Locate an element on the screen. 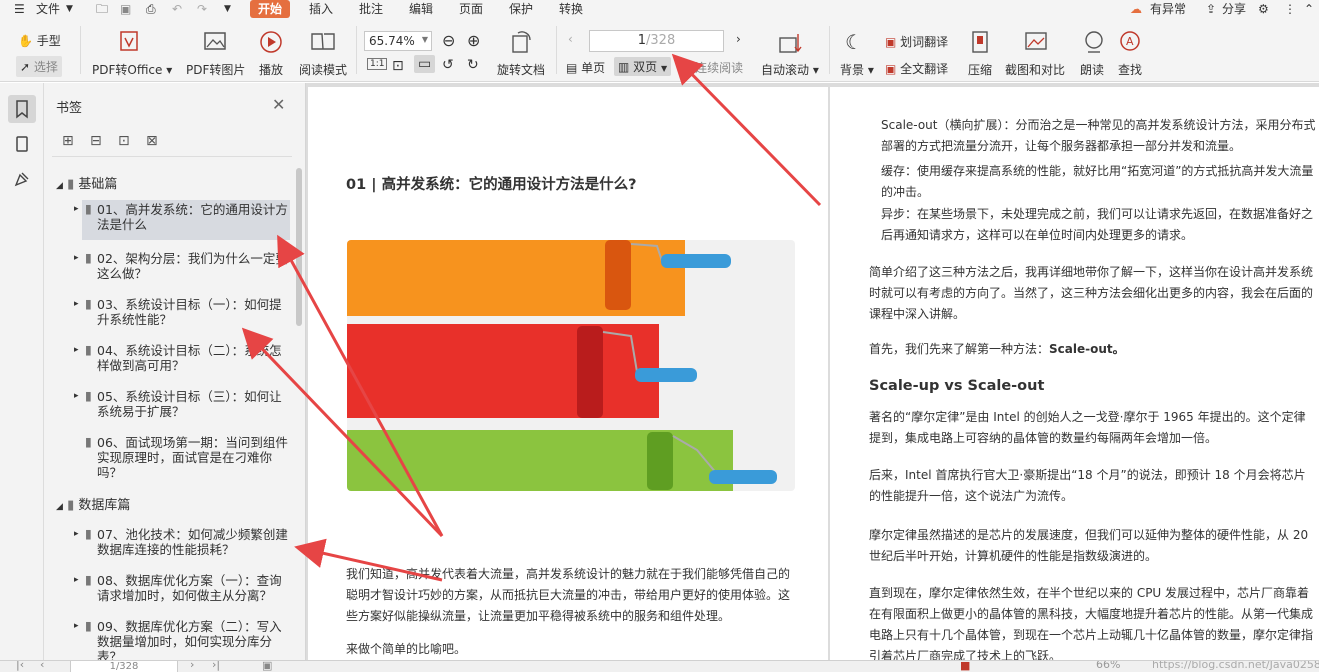 Image resolution: width=1319 pixels, height=672 pixels. view-icon: ▣ is located at coordinates (267, 666).